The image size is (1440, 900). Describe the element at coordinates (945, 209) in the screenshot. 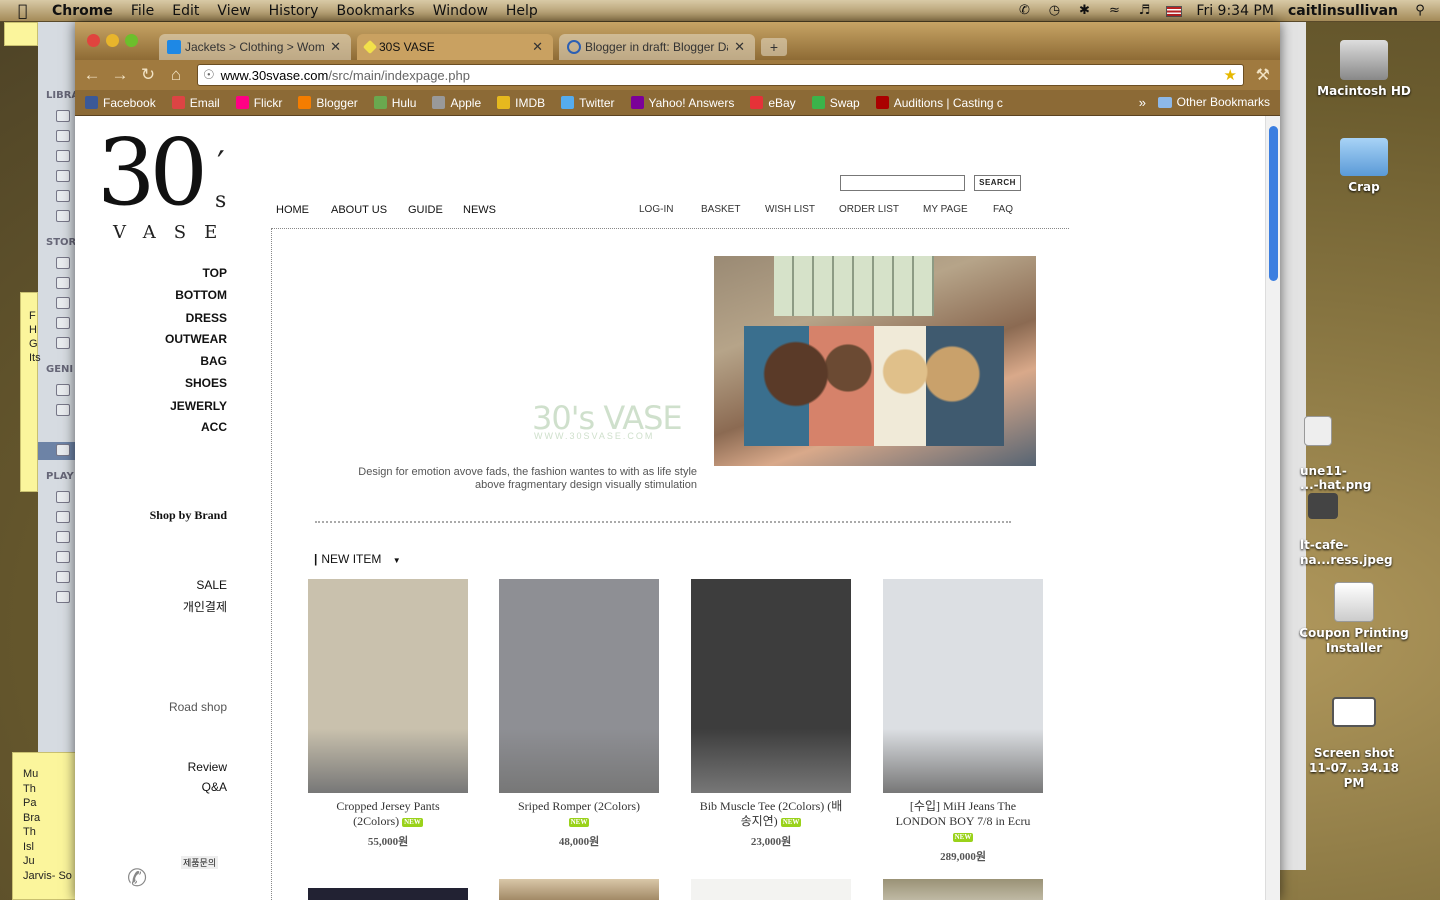

I see `nav-my-page: MY PAGE` at that location.